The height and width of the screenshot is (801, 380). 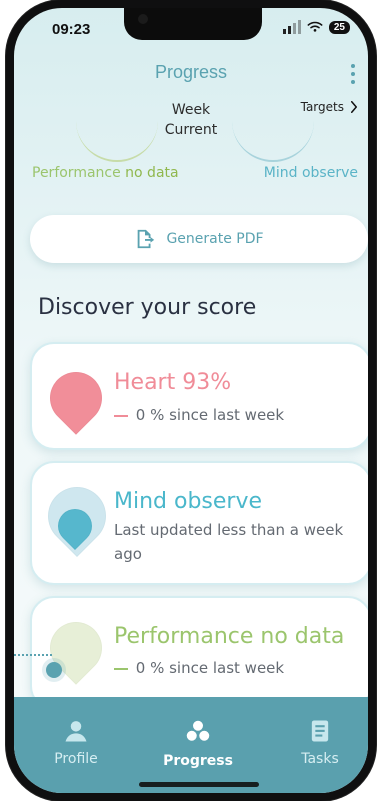 What do you see at coordinates (199, 784) in the screenshot?
I see `home-indicator` at bounding box center [199, 784].